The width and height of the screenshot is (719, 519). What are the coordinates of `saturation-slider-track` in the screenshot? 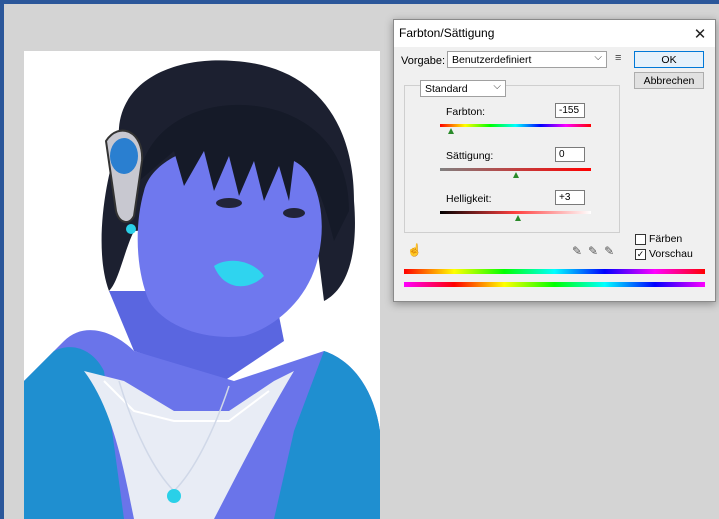 It's located at (515, 169).